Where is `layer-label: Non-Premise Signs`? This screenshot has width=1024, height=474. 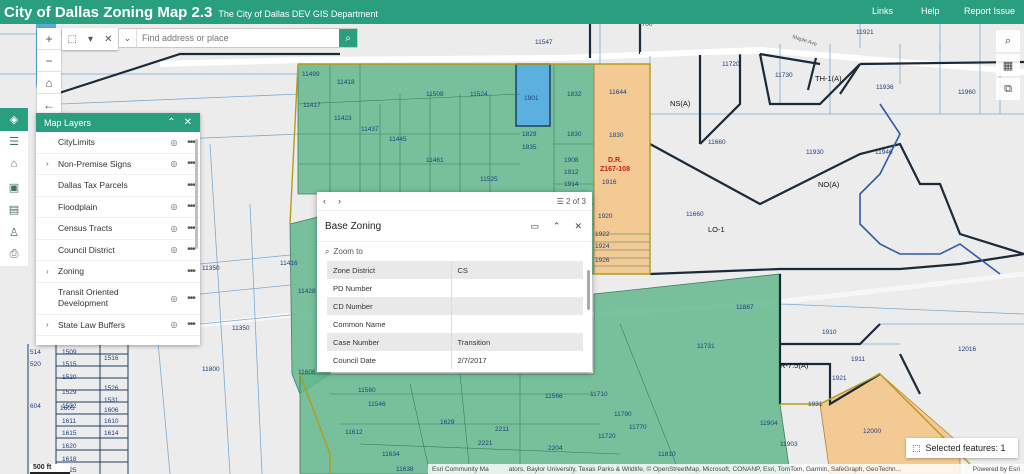 layer-label: Non-Premise Signs is located at coordinates (95, 163).